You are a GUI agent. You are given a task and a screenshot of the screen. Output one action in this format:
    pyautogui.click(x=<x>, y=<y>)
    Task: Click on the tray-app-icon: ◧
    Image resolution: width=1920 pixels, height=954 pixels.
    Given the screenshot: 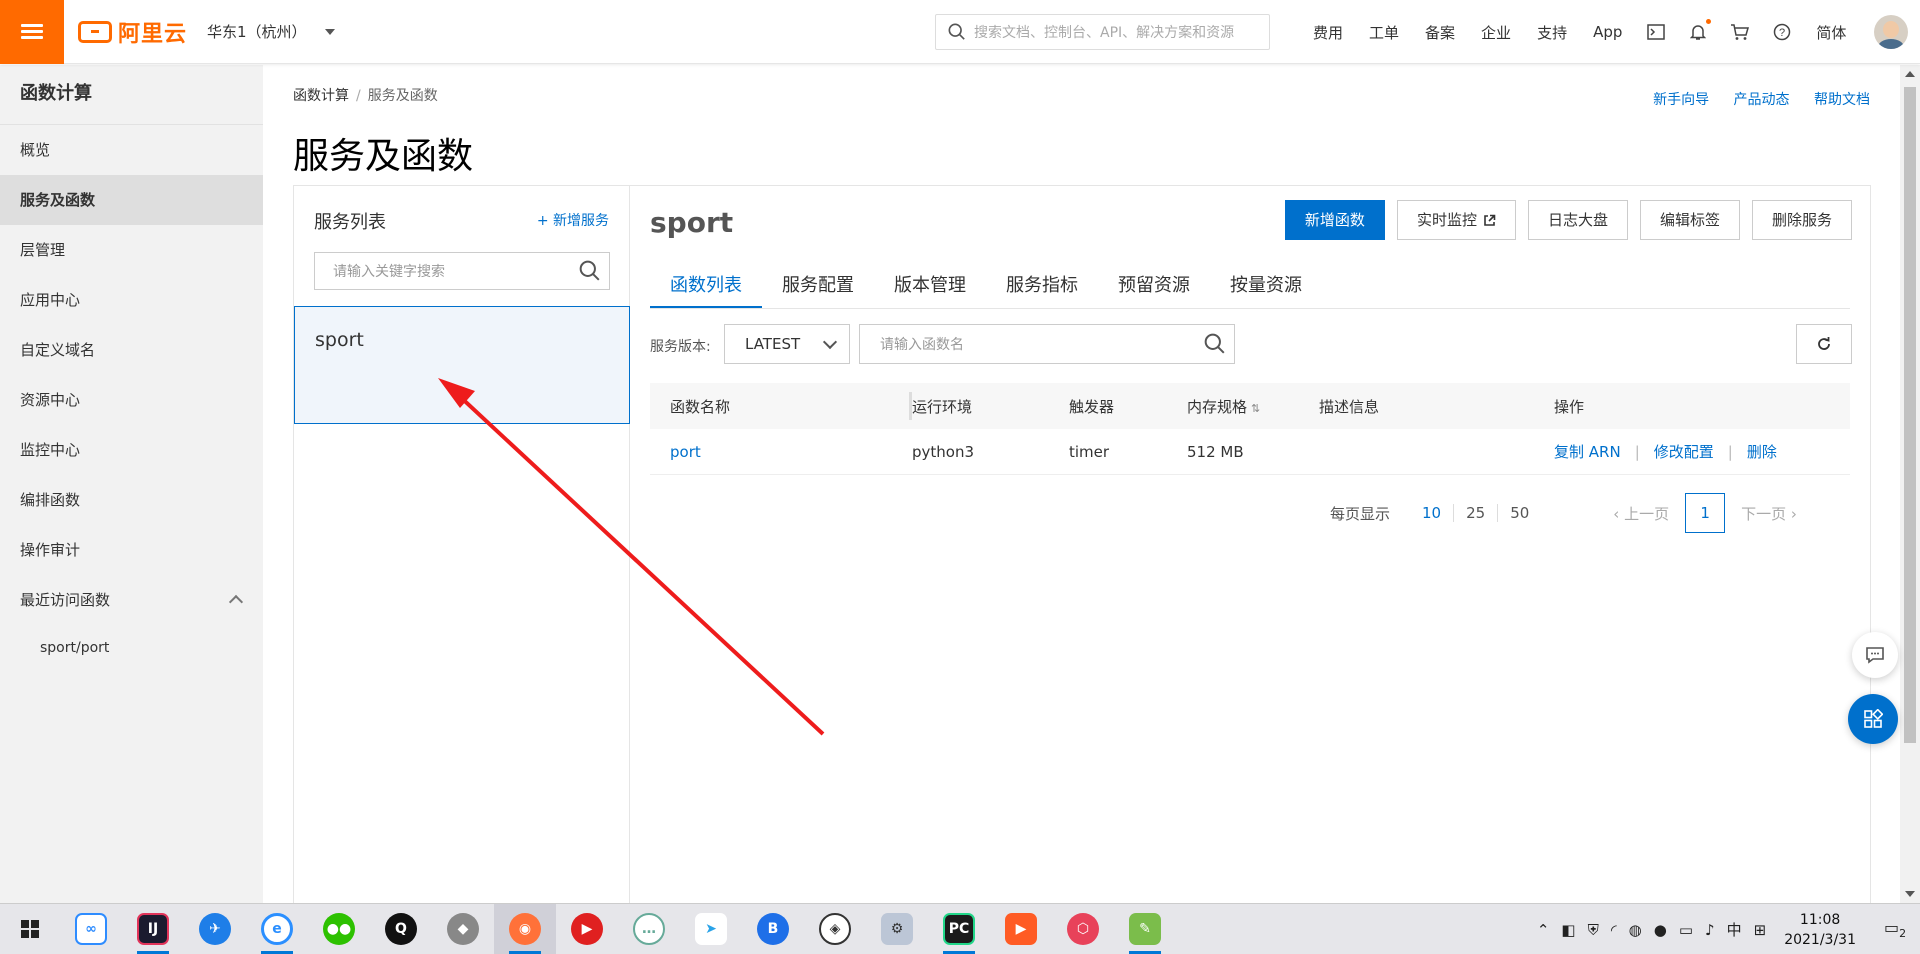 What is the action you would take?
    pyautogui.click(x=1568, y=930)
    